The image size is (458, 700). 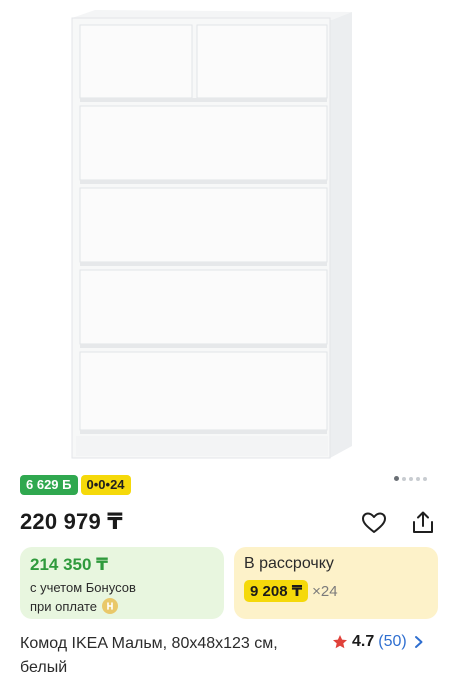 What do you see at coordinates (105, 485) in the screenshot?
I see `installment-badge: 0•0•24` at bounding box center [105, 485].